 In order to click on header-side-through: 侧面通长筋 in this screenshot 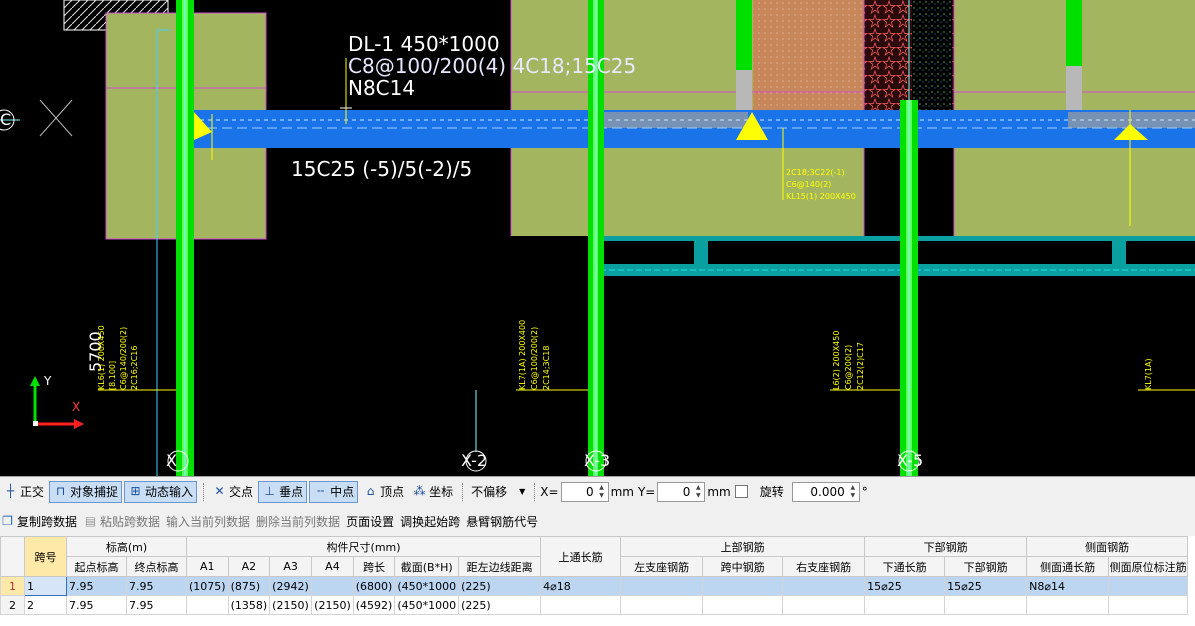, I will do `click(1068, 566)`.